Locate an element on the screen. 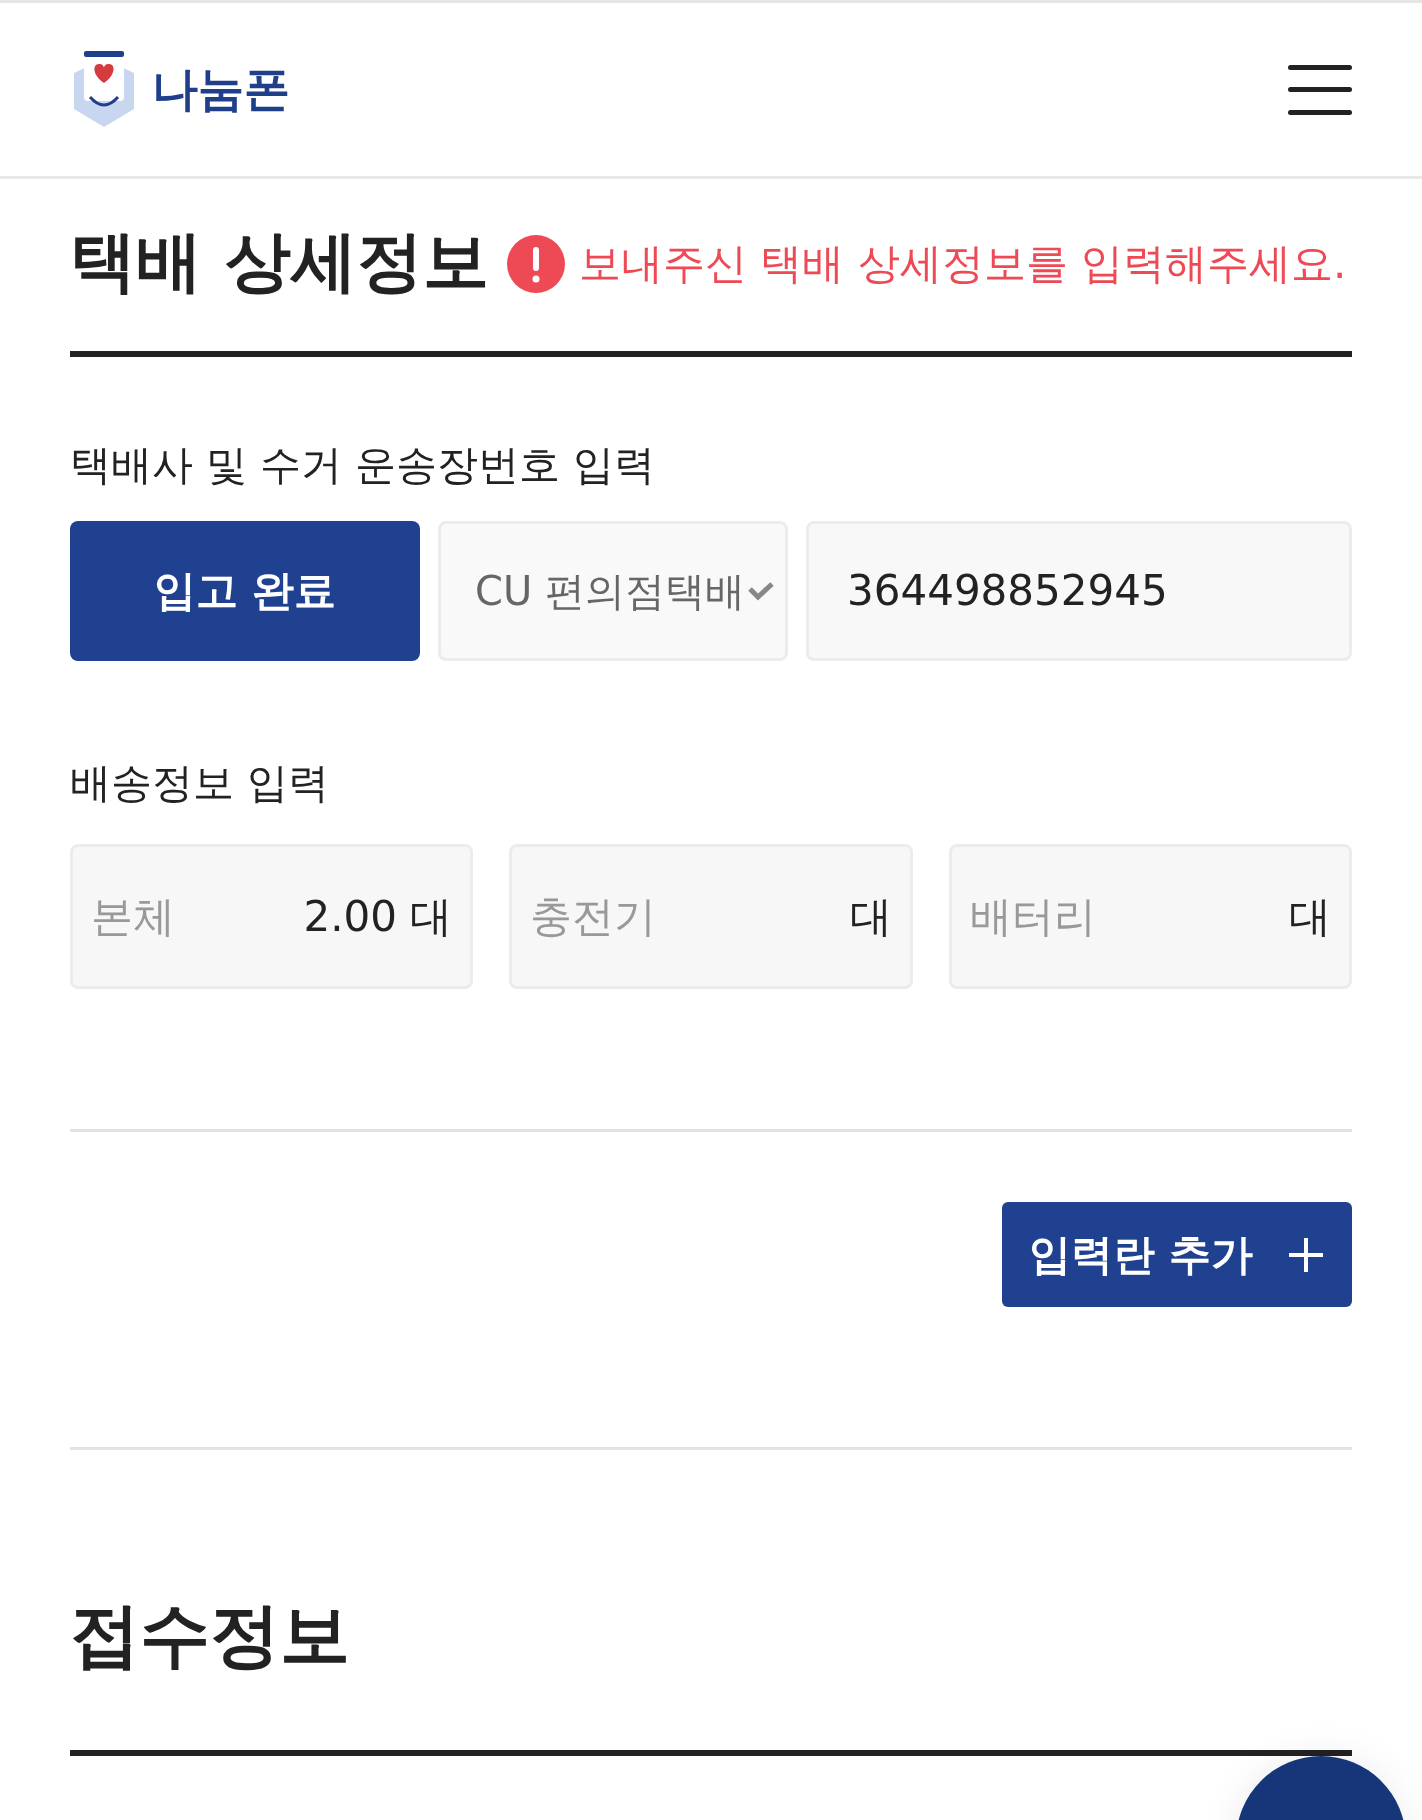  section-title: 접수정보 is located at coordinates (210, 1635).